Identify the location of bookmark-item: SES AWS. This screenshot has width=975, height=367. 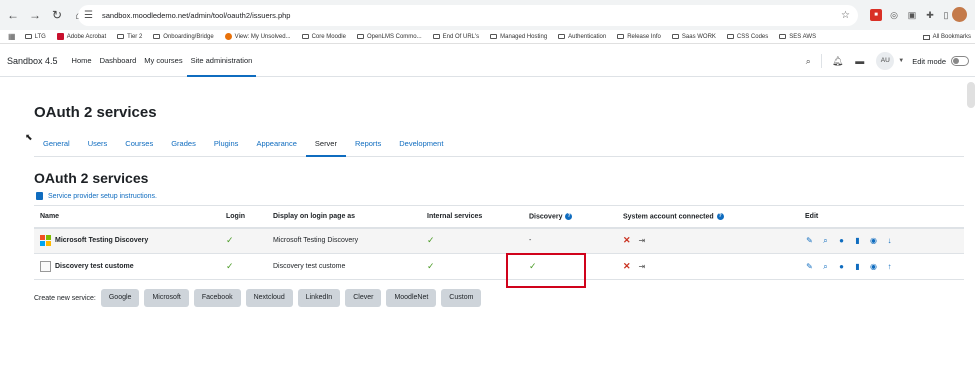
(797, 37).